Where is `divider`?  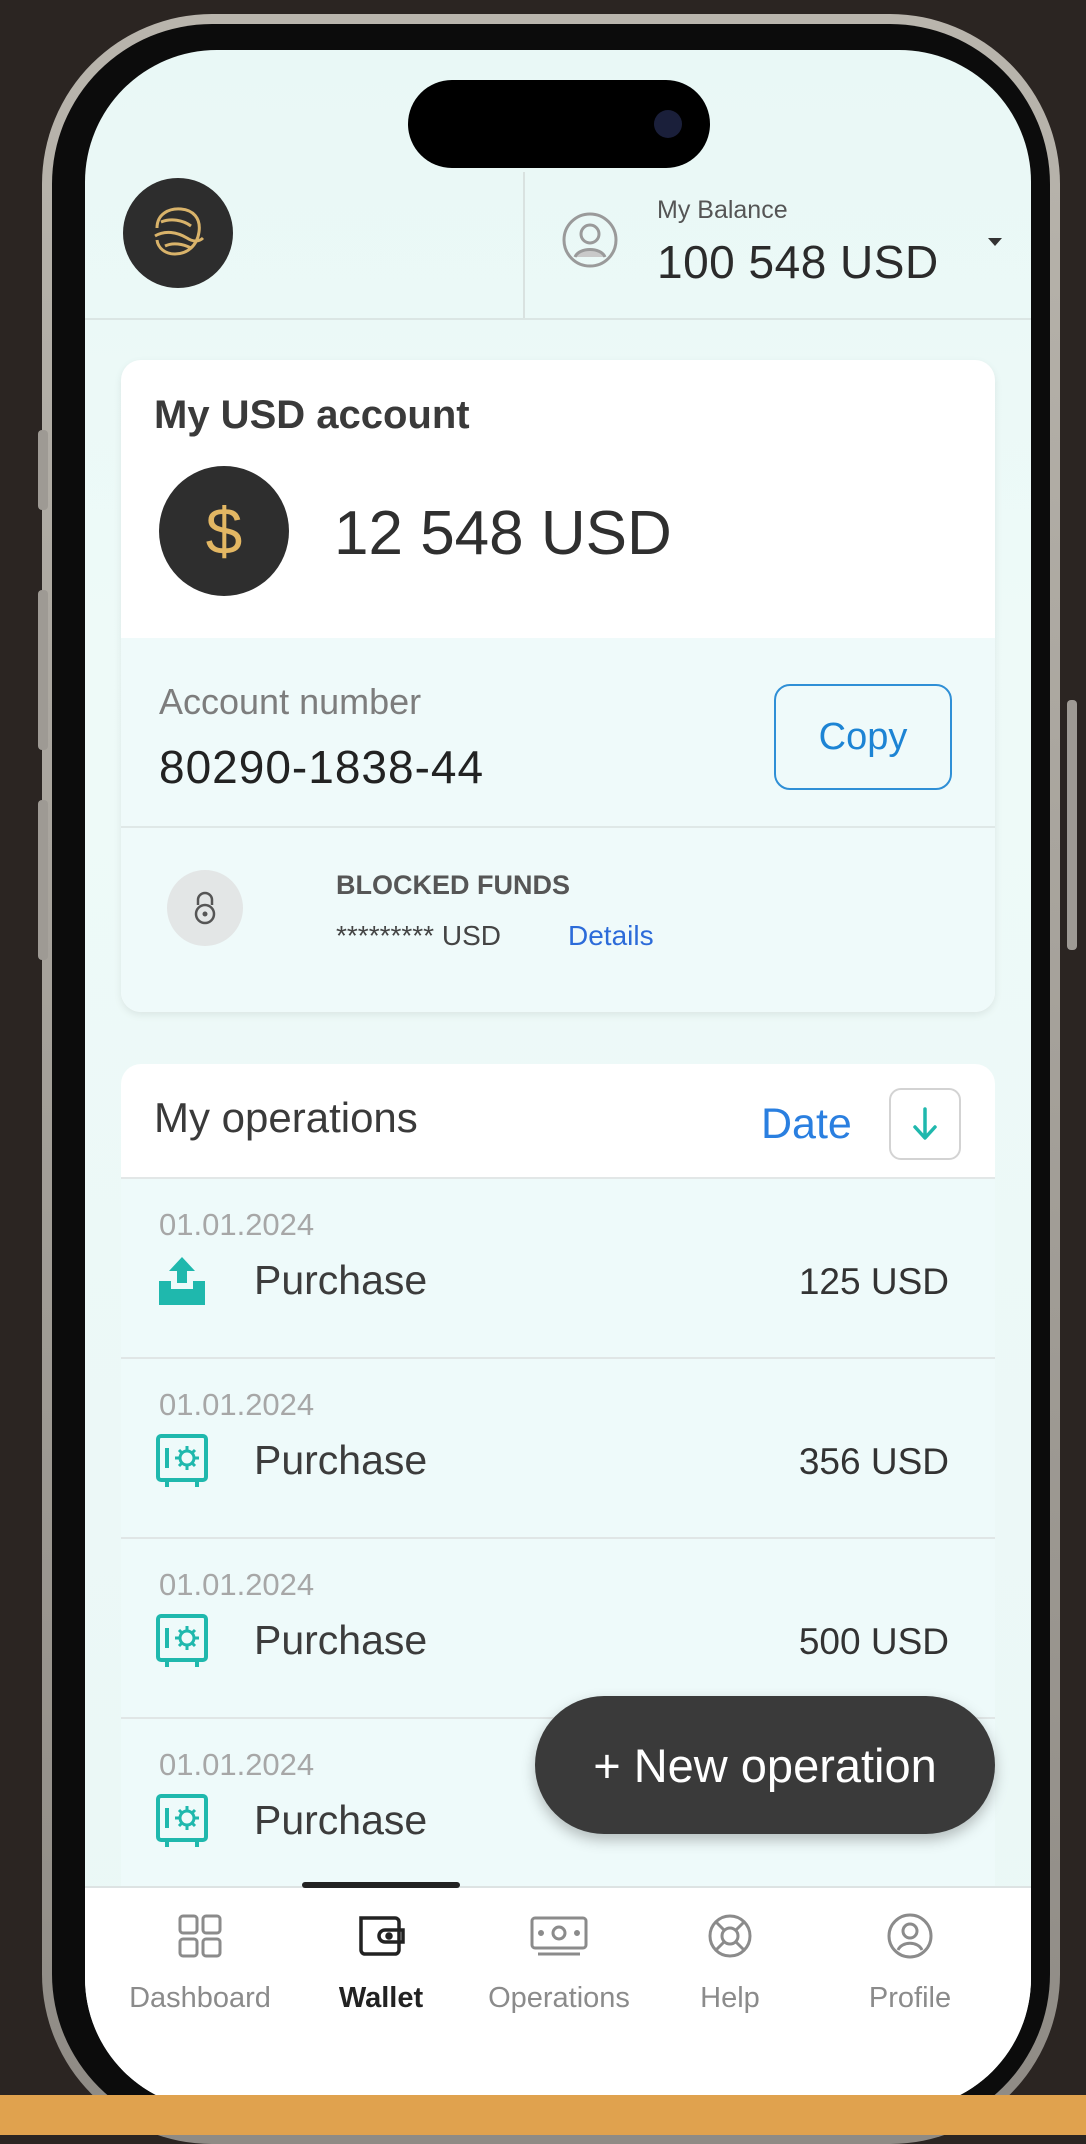
divider is located at coordinates (558, 827).